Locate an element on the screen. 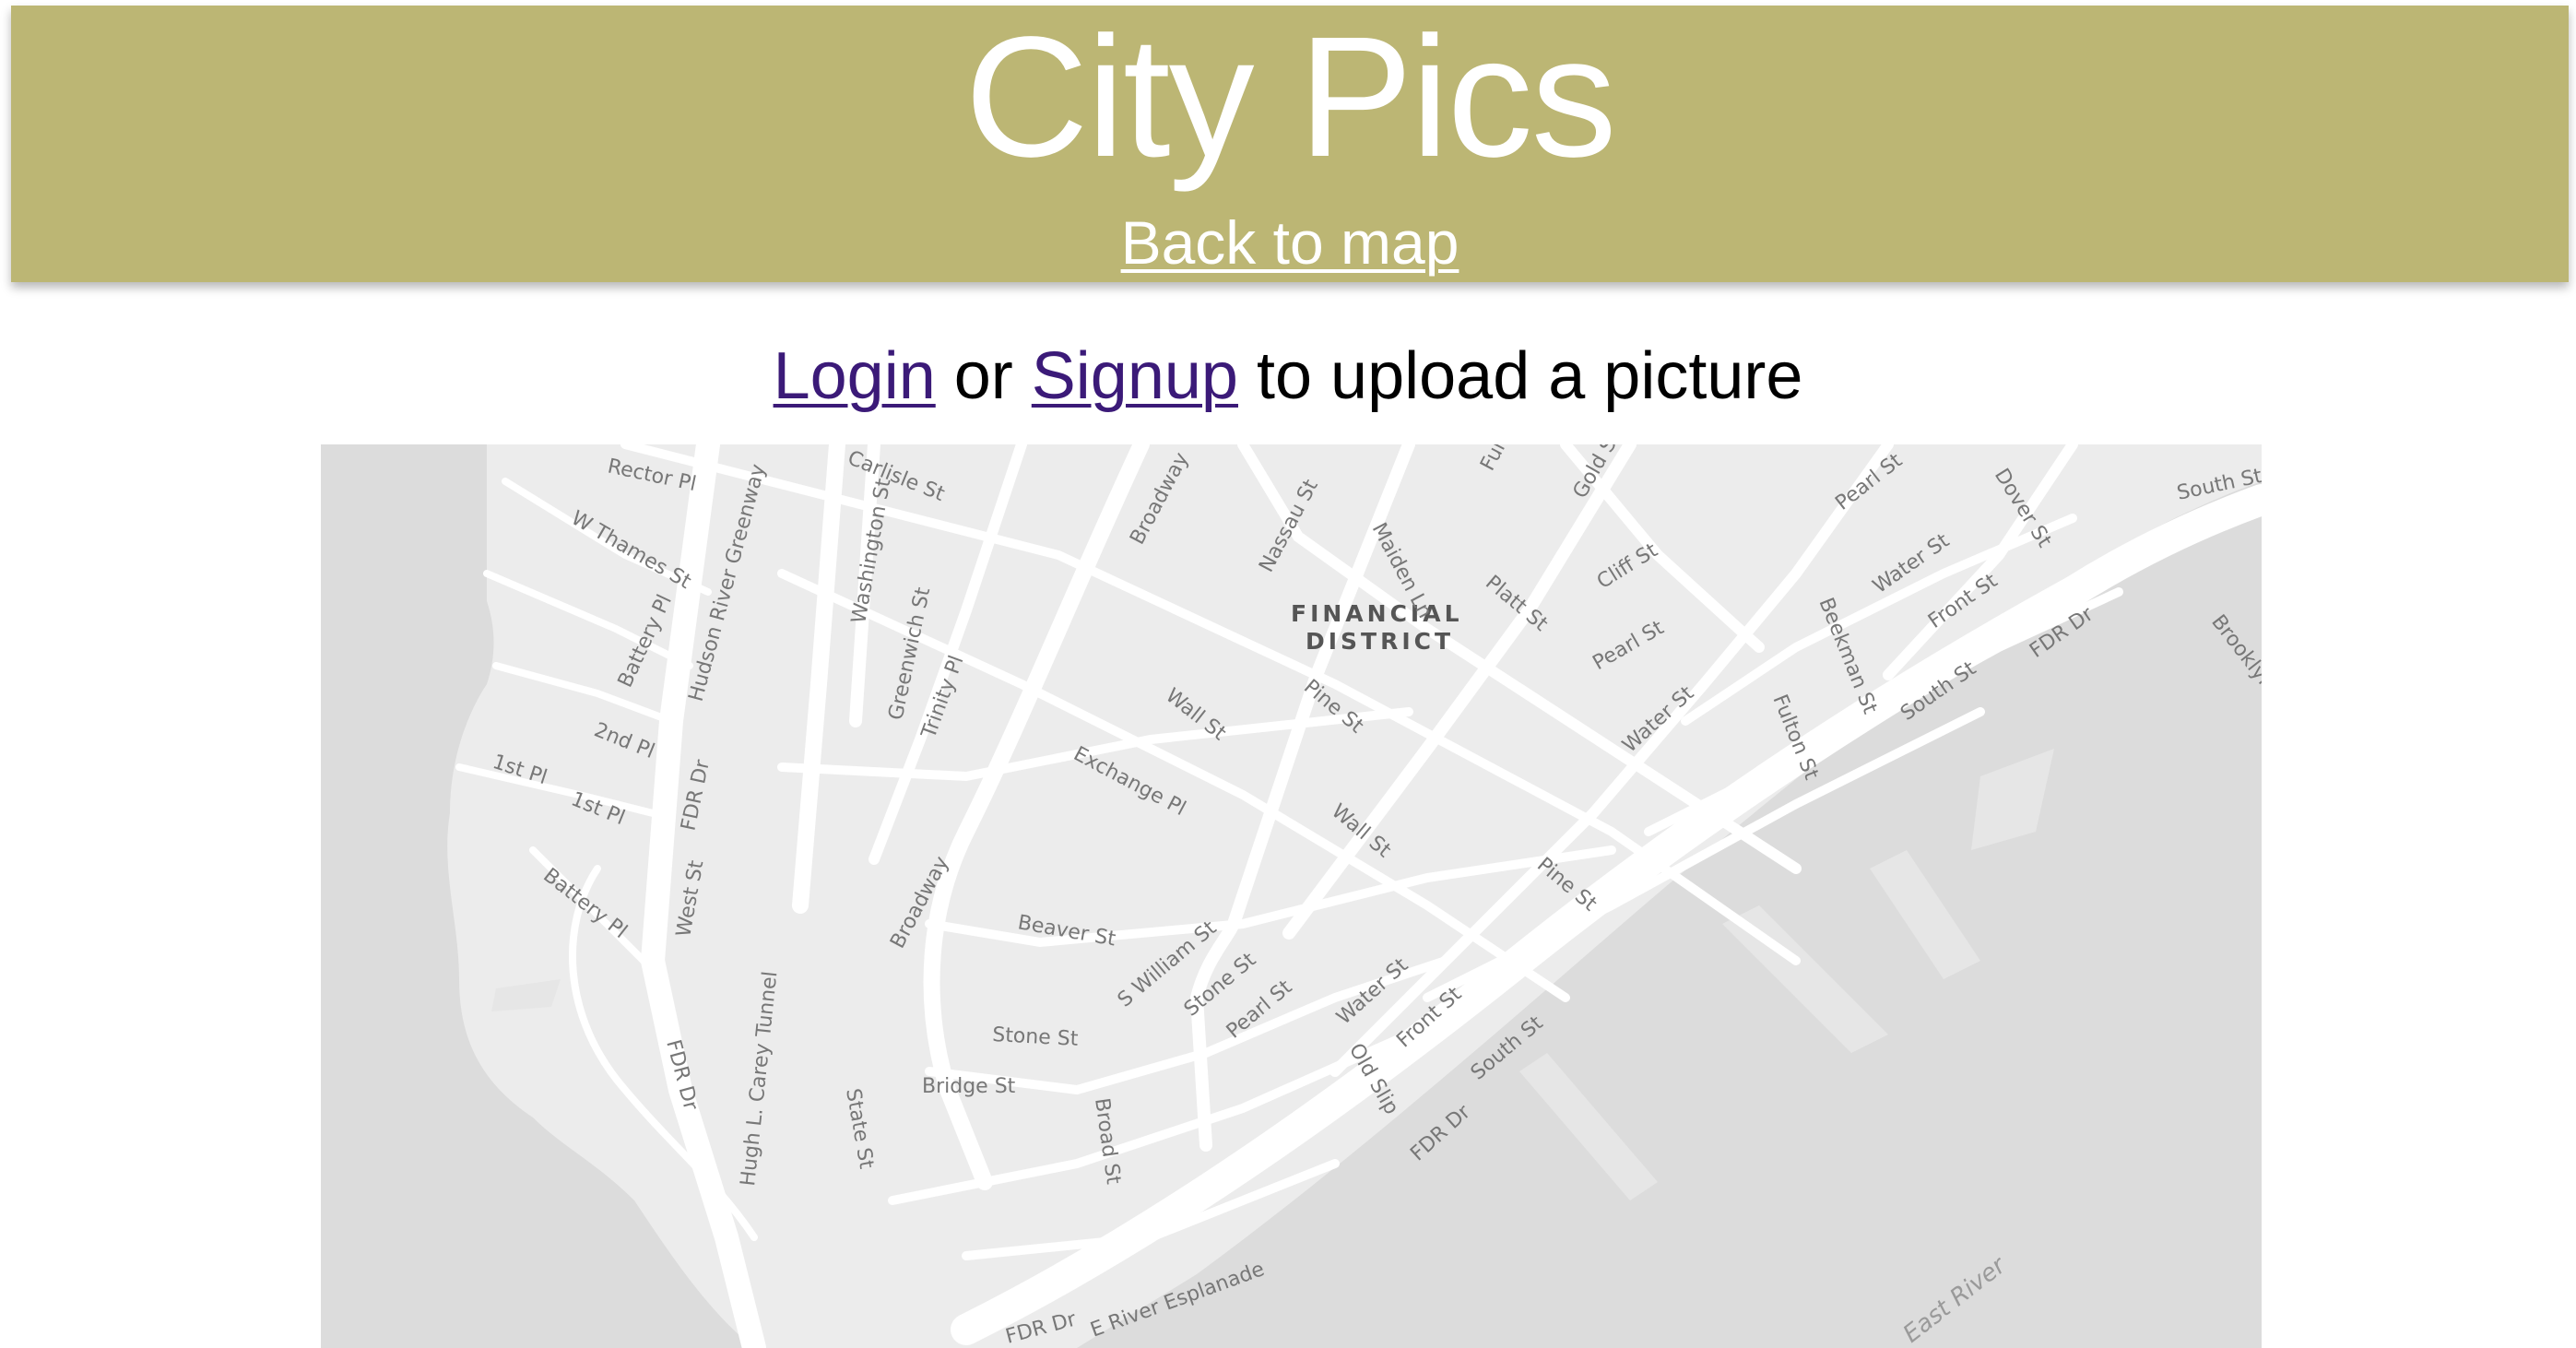  login-link: Login is located at coordinates (855, 376).